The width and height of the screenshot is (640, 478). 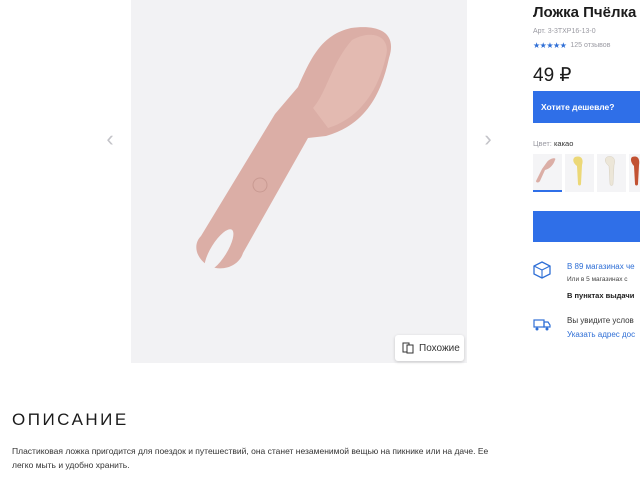 What do you see at coordinates (439, 348) in the screenshot?
I see `similar-button-label: Похожие` at bounding box center [439, 348].